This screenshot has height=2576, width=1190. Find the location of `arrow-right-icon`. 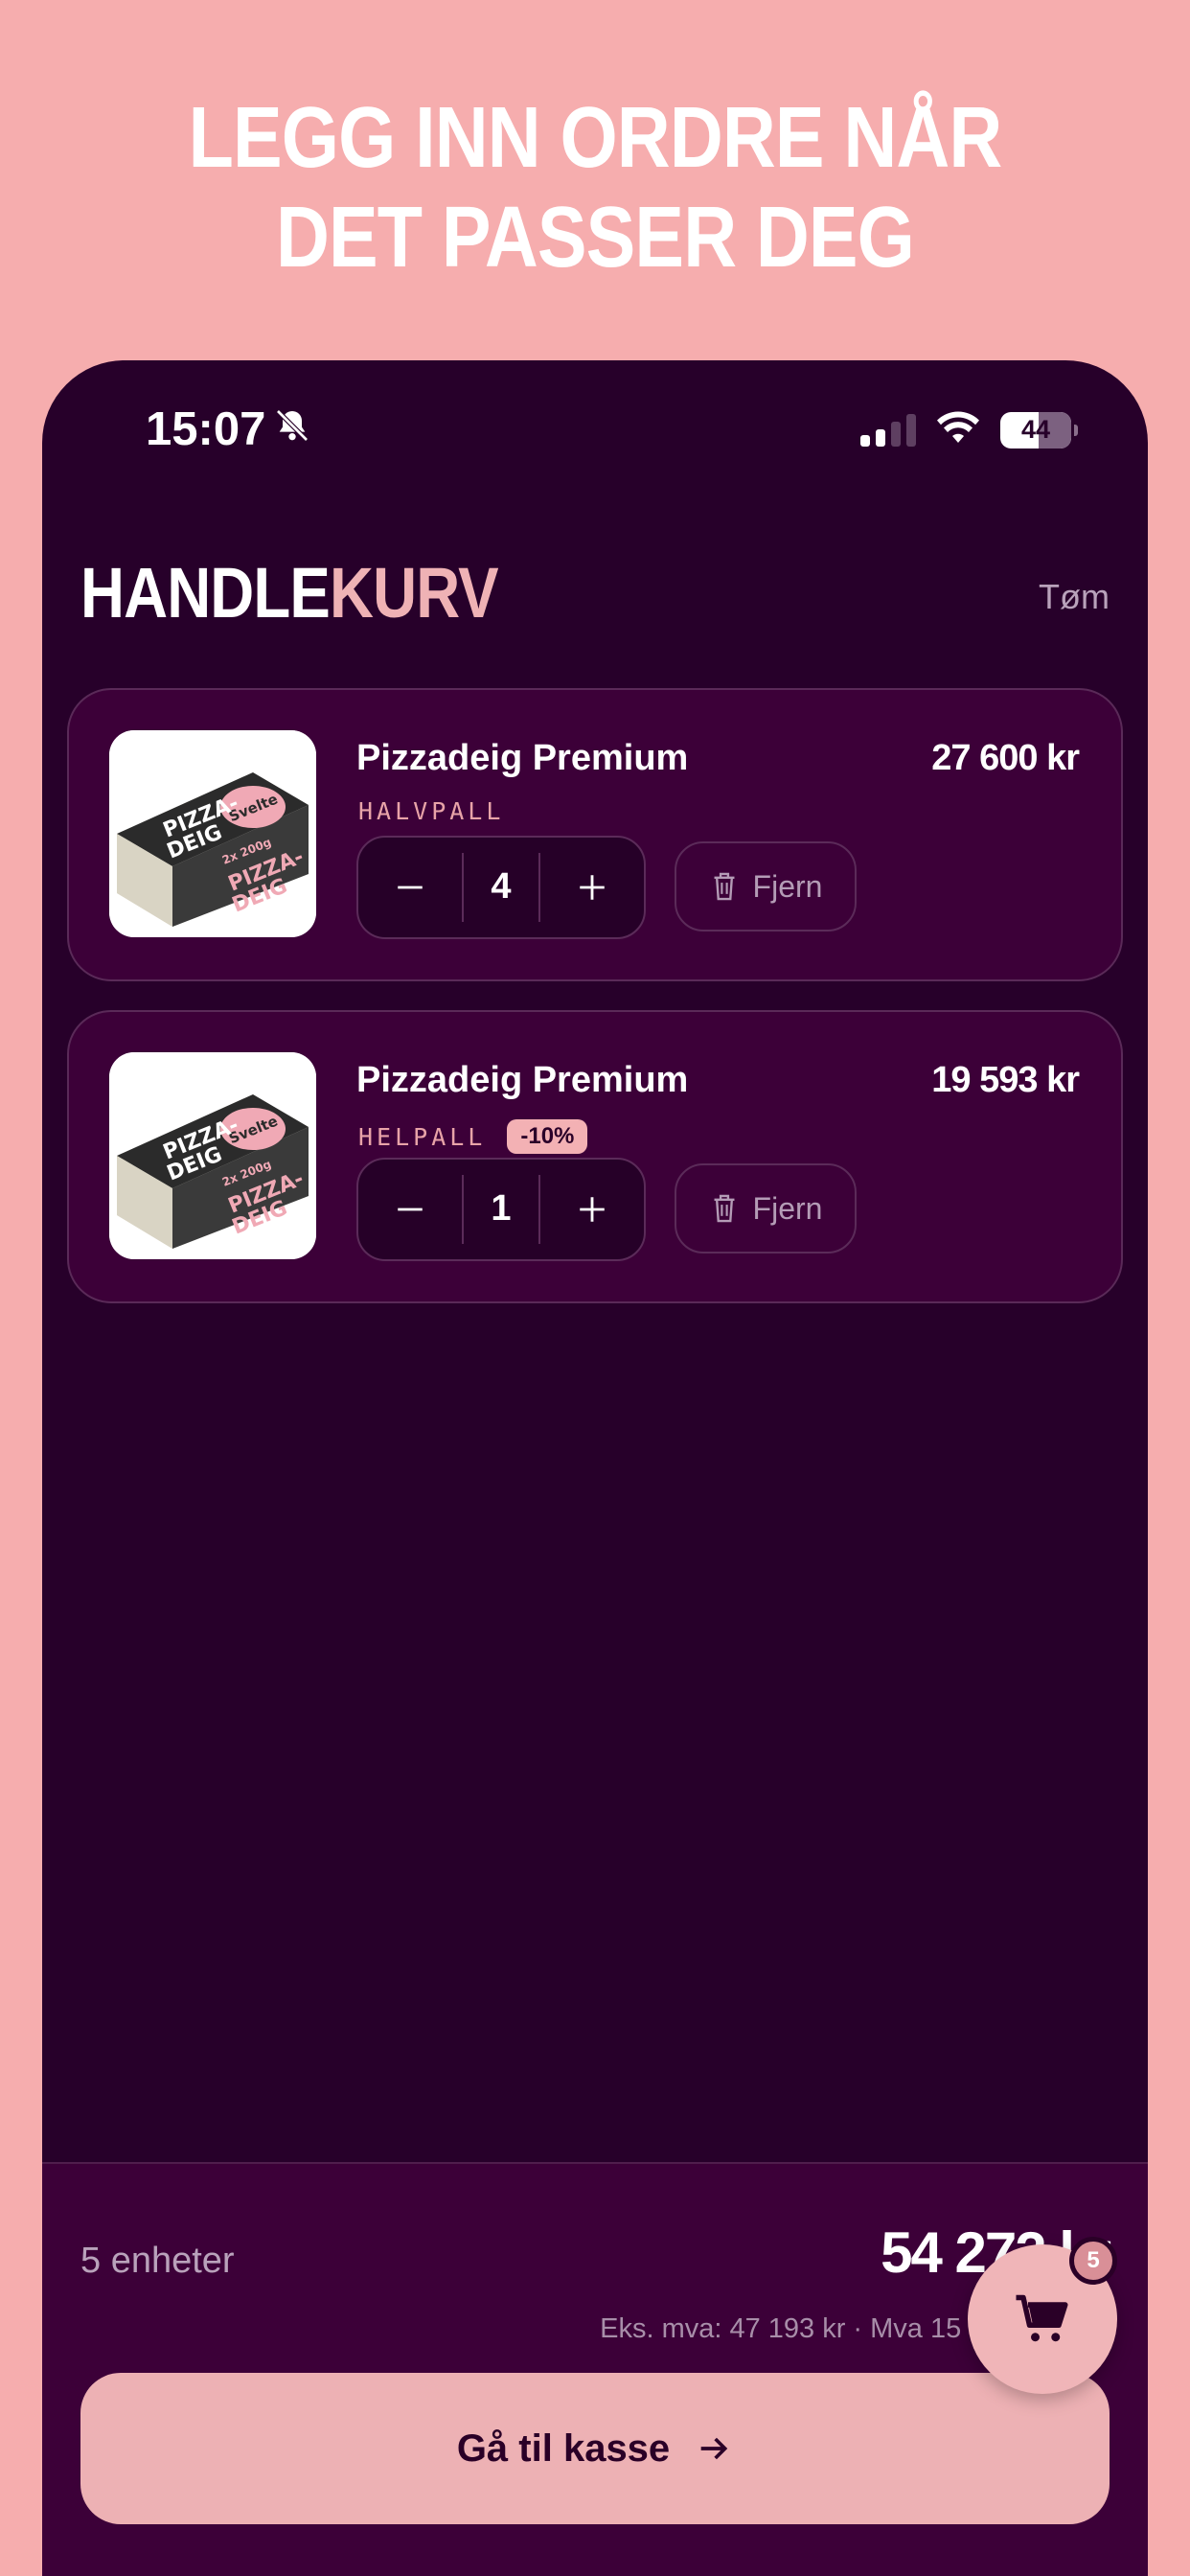

arrow-right-icon is located at coordinates (714, 2448).